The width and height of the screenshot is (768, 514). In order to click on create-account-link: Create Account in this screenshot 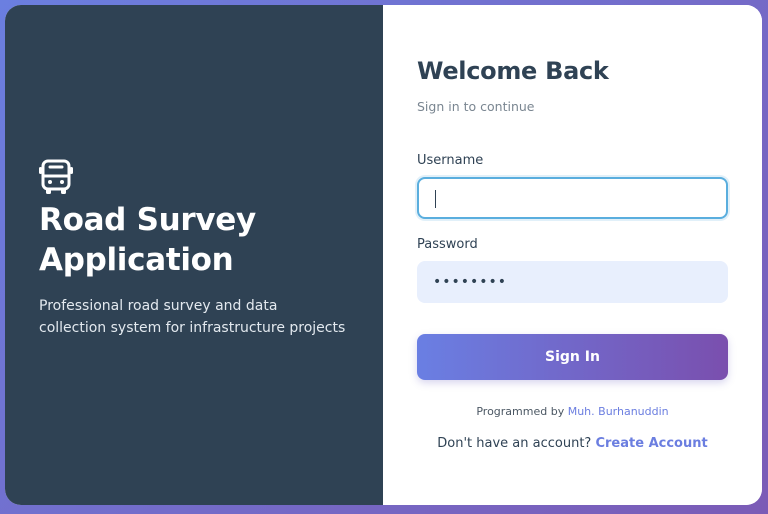, I will do `click(651, 443)`.